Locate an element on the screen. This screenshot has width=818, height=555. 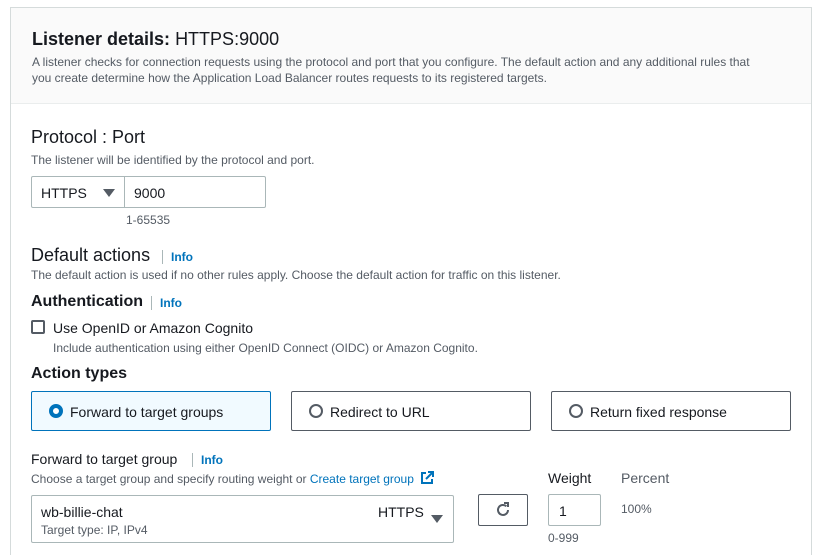
refresh-button is located at coordinates (503, 510).